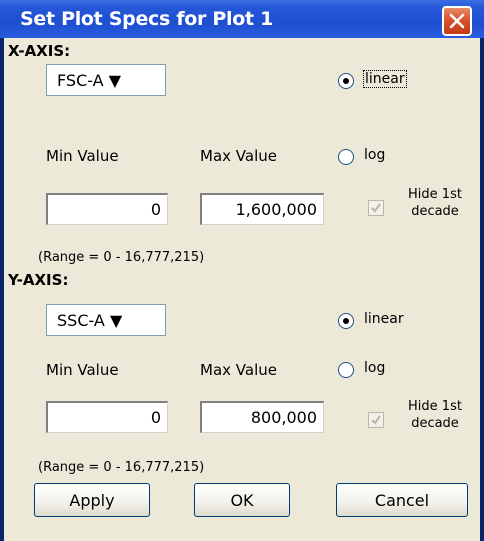 Image resolution: width=484 pixels, height=541 pixels. What do you see at coordinates (90, 320) in the screenshot?
I see `y-parameter-value: SSC-A ▼` at bounding box center [90, 320].